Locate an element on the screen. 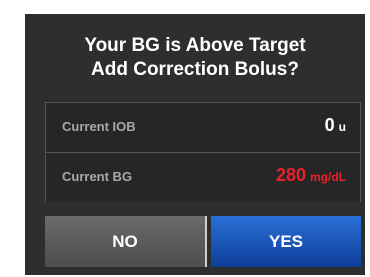 The width and height of the screenshot is (370, 277). current-iob-number: 0 is located at coordinates (329, 125).